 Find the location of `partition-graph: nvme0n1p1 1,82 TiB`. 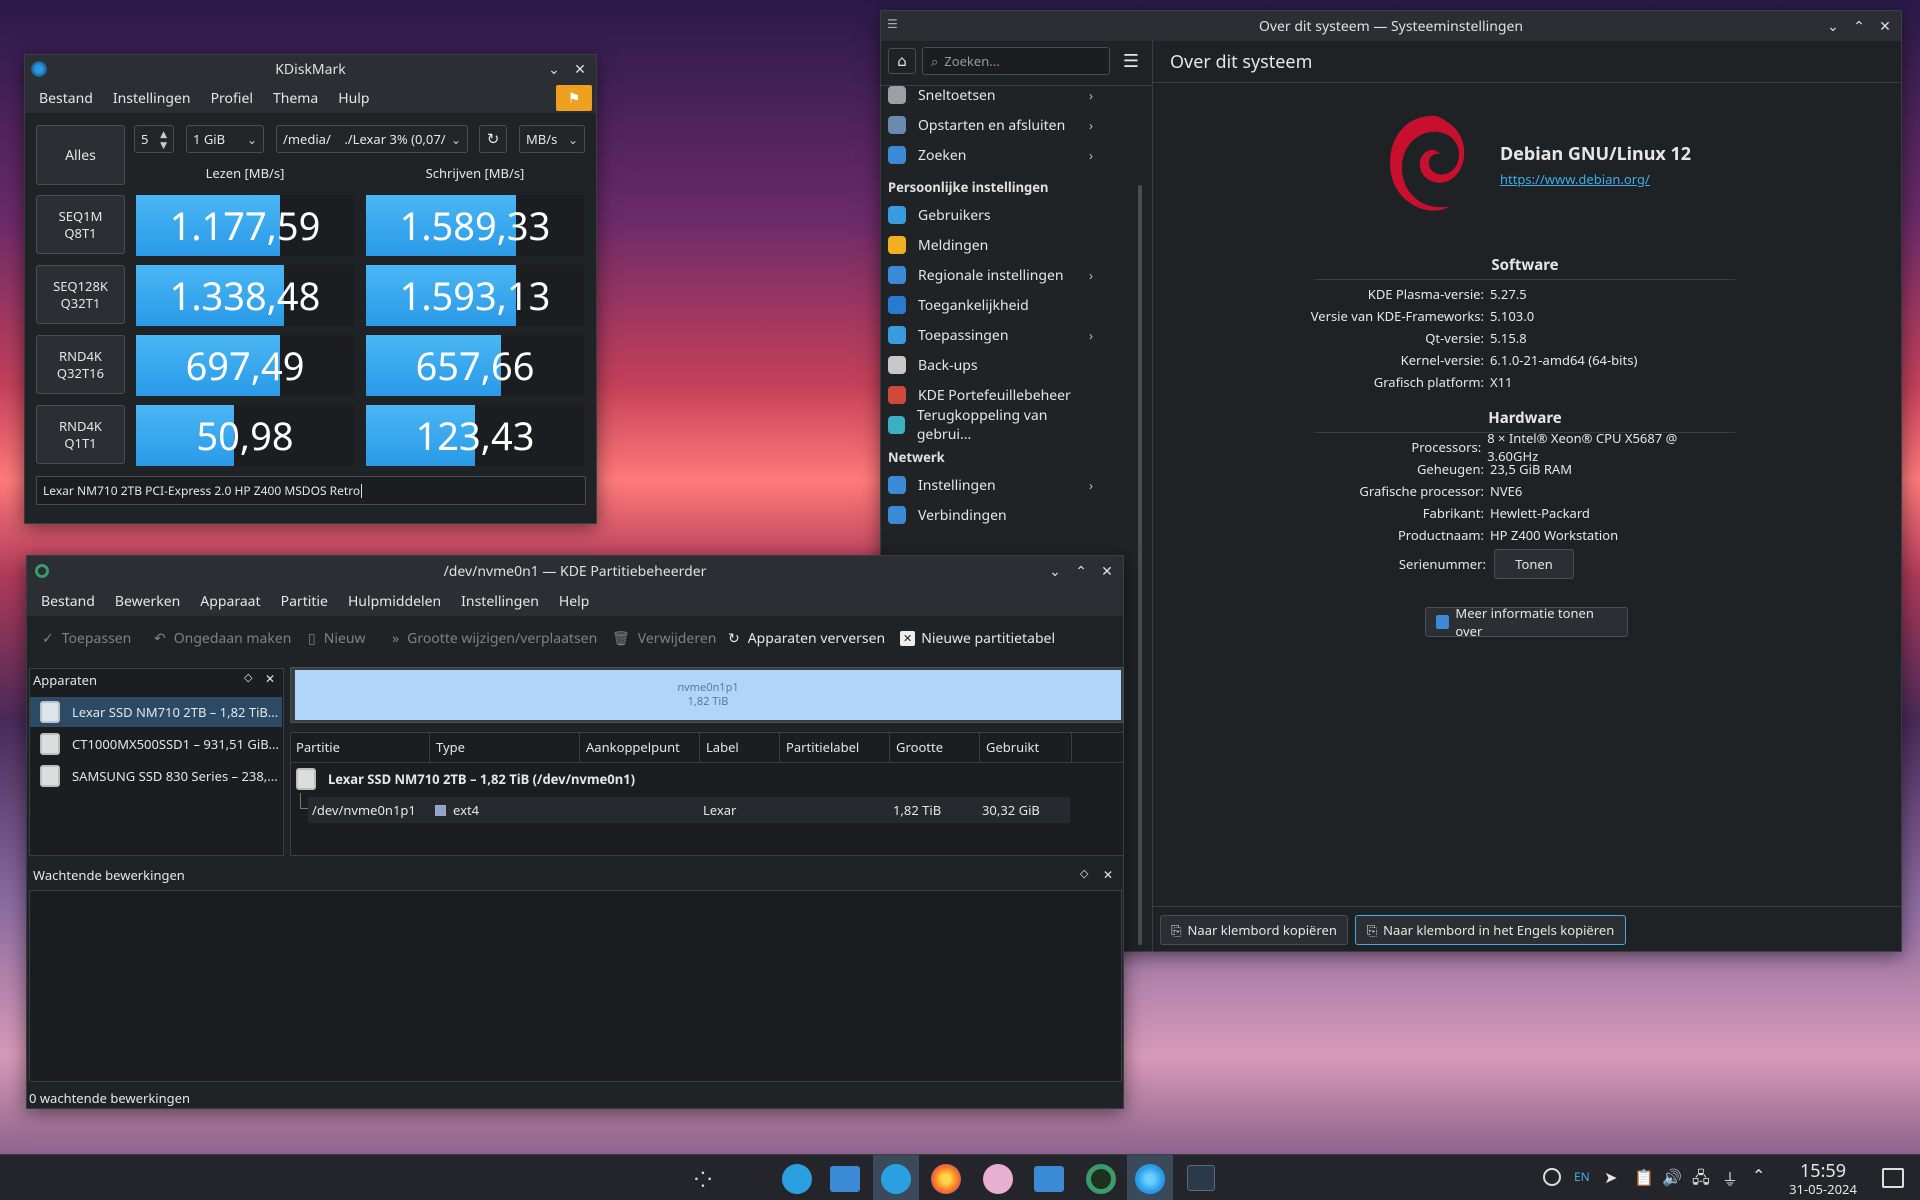

partition-graph: nvme0n1p1 1,82 TiB is located at coordinates (707, 695).